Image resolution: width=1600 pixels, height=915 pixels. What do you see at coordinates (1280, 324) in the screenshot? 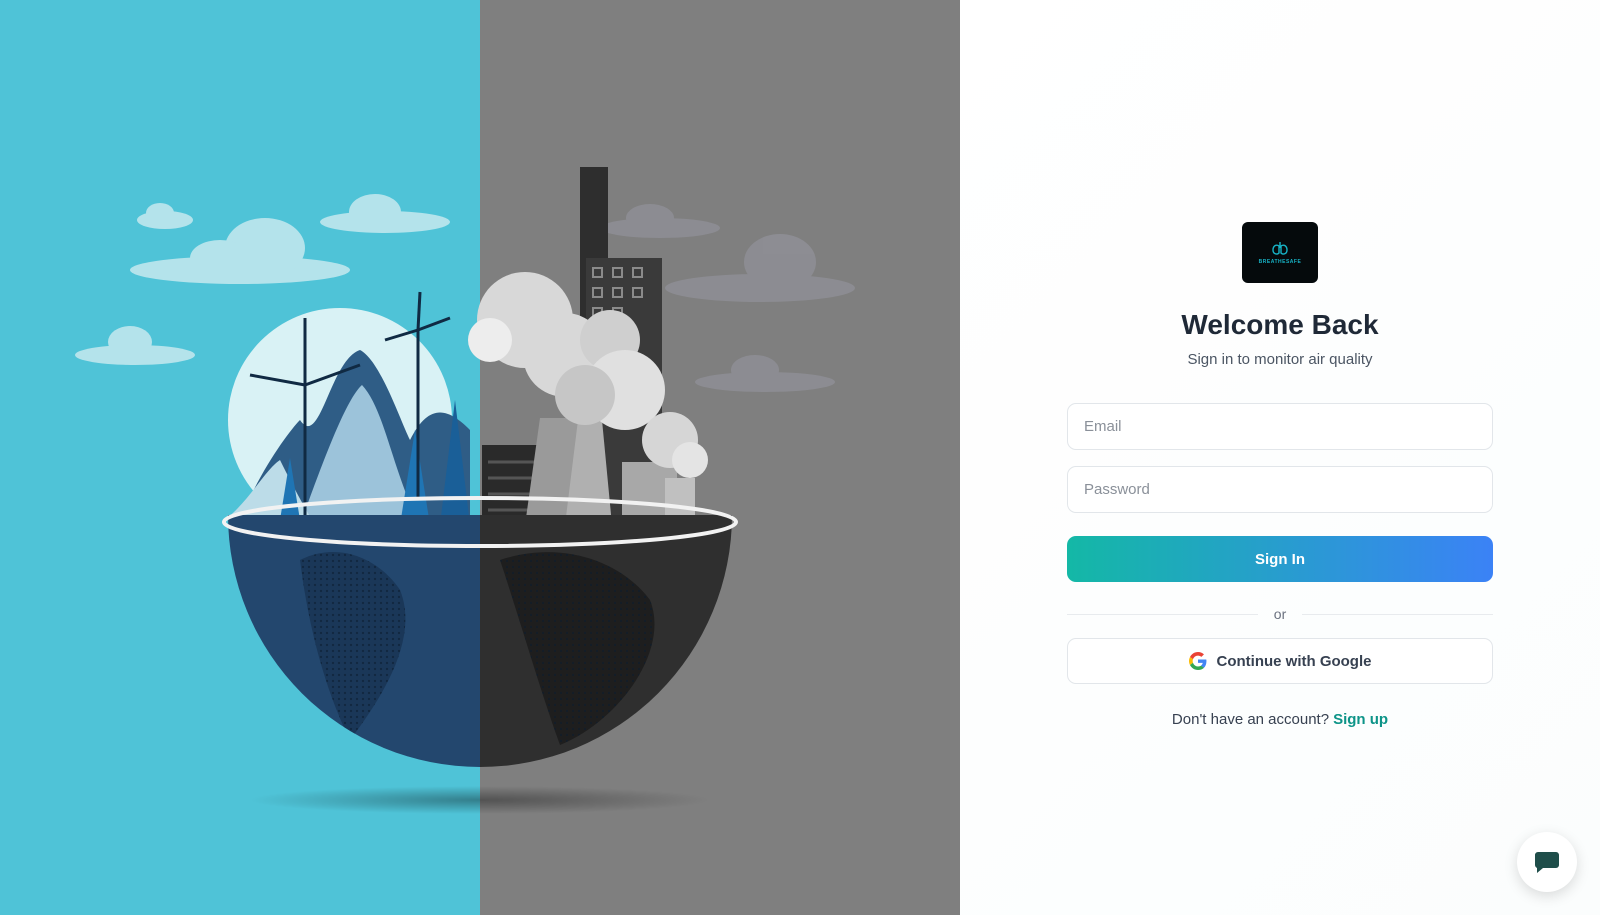
I see `page-title: Welcome Back` at bounding box center [1280, 324].